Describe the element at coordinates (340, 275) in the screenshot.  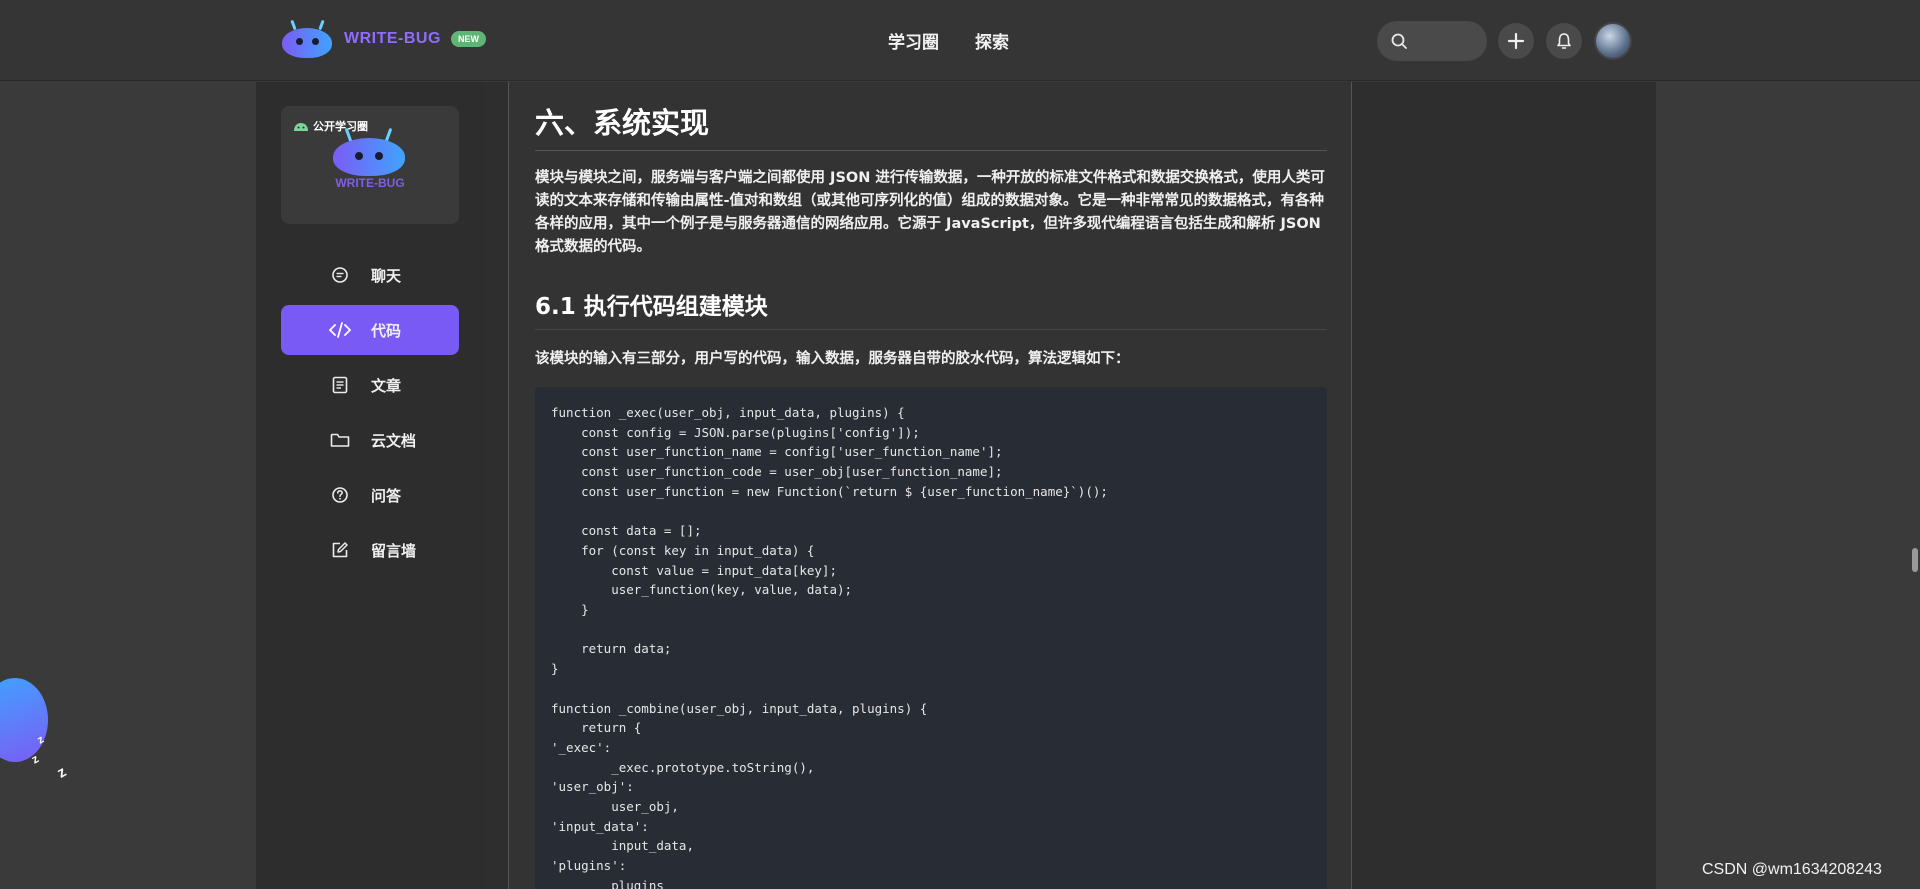
I see `chat-icon` at that location.